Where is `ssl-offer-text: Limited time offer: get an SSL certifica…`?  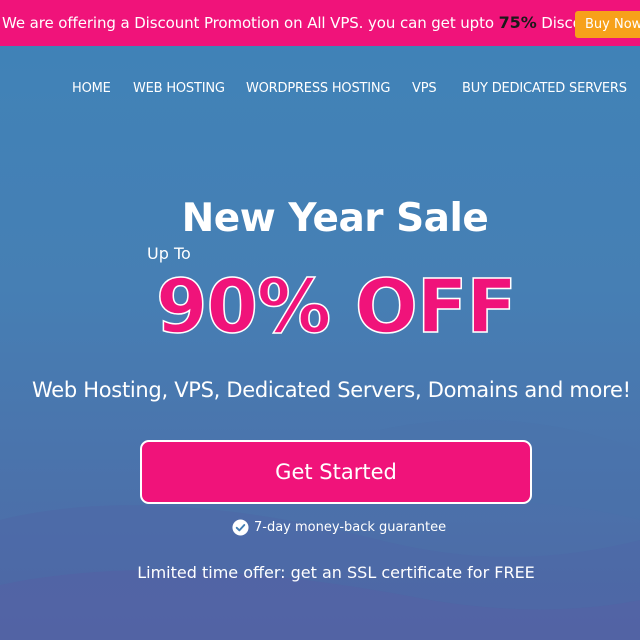
ssl-offer-text: Limited time offer: get an SSL certifica… is located at coordinates (336, 572).